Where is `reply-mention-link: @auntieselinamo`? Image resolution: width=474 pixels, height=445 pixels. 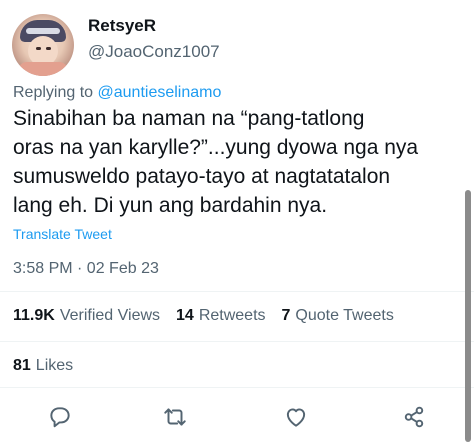 reply-mention-link: @auntieselinamo is located at coordinates (160, 92).